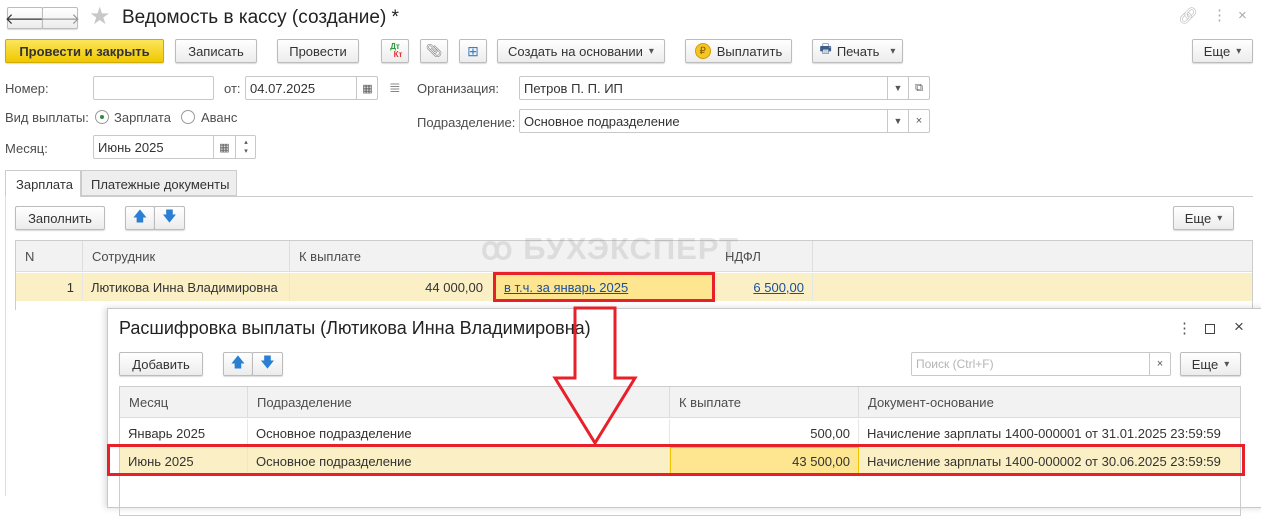 The image size is (1261, 516). What do you see at coordinates (1222, 51) in the screenshot?
I see `more-button: Еще` at bounding box center [1222, 51].